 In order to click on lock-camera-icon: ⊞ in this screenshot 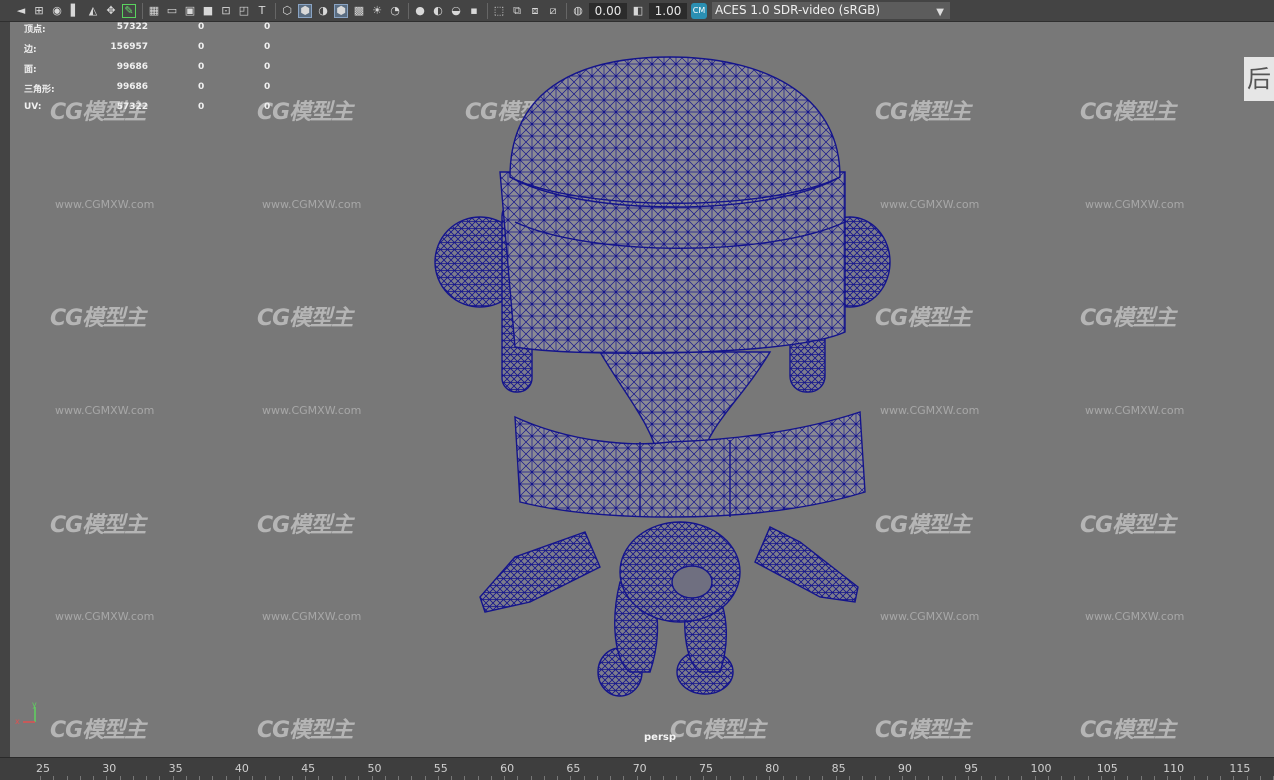, I will do `click(39, 11)`.